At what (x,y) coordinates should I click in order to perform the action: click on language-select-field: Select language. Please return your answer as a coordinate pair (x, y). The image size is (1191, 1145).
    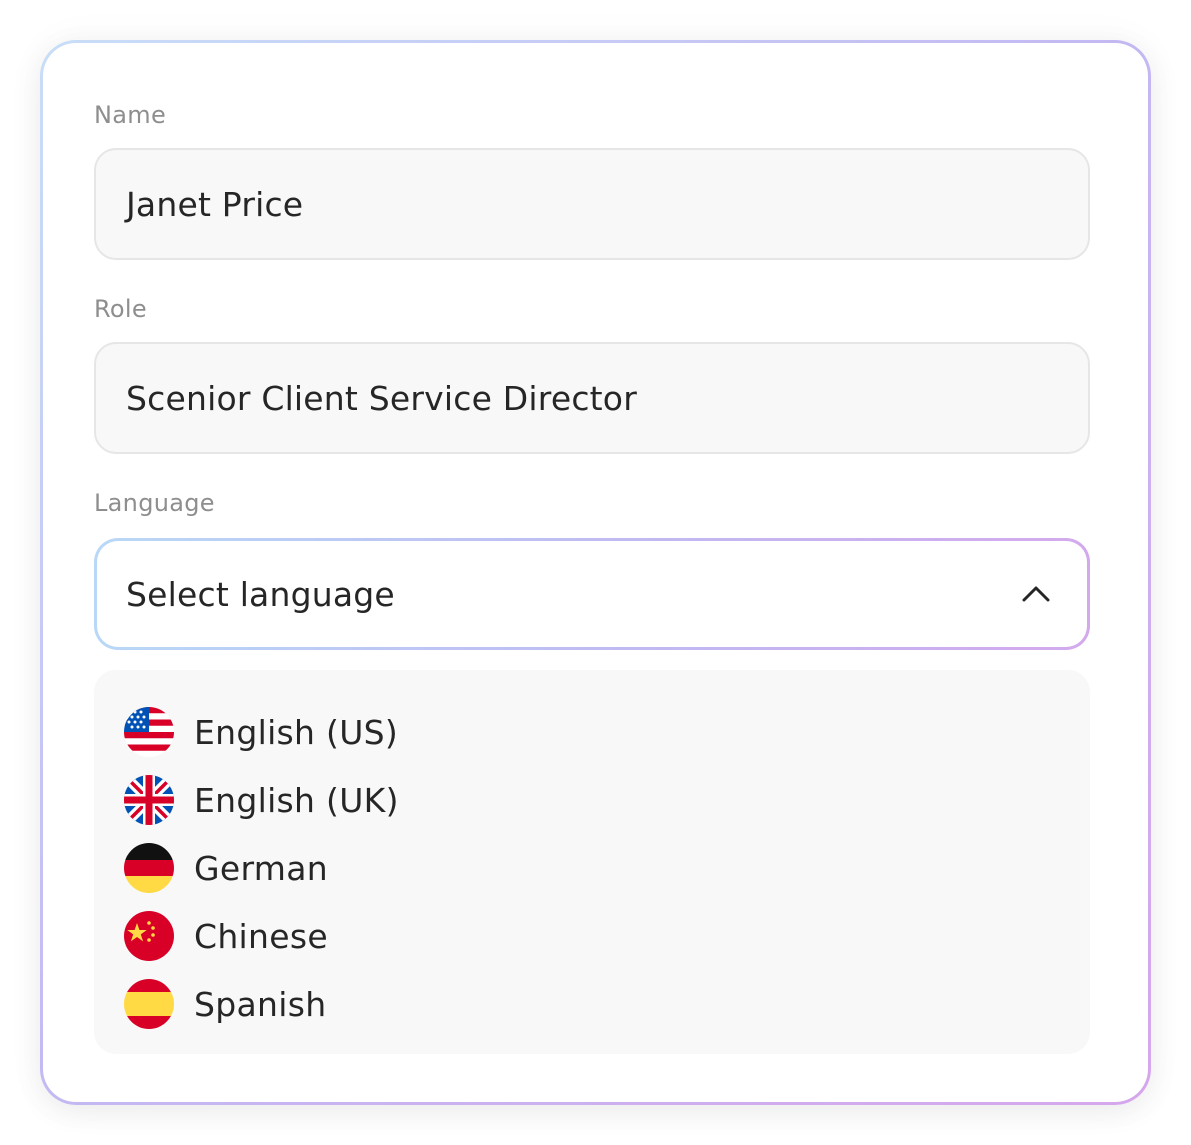
    Looking at the image, I should click on (592, 594).